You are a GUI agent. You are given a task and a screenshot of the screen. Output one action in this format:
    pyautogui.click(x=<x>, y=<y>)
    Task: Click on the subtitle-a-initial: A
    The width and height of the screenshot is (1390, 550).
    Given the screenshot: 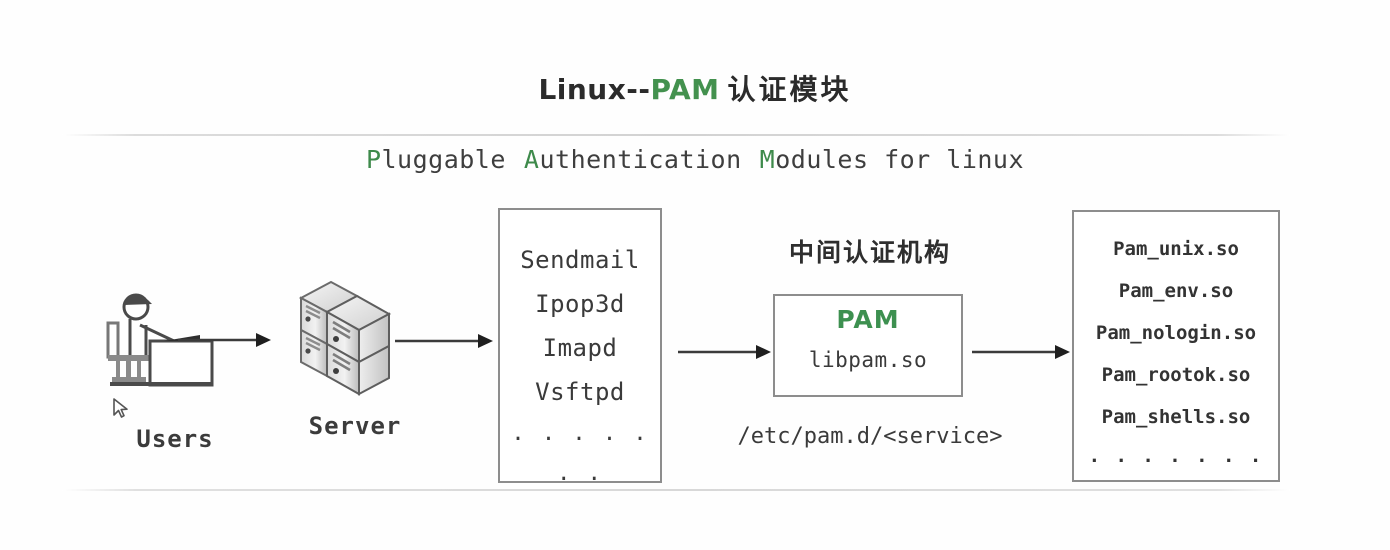 What is the action you would take?
    pyautogui.click(x=531, y=159)
    